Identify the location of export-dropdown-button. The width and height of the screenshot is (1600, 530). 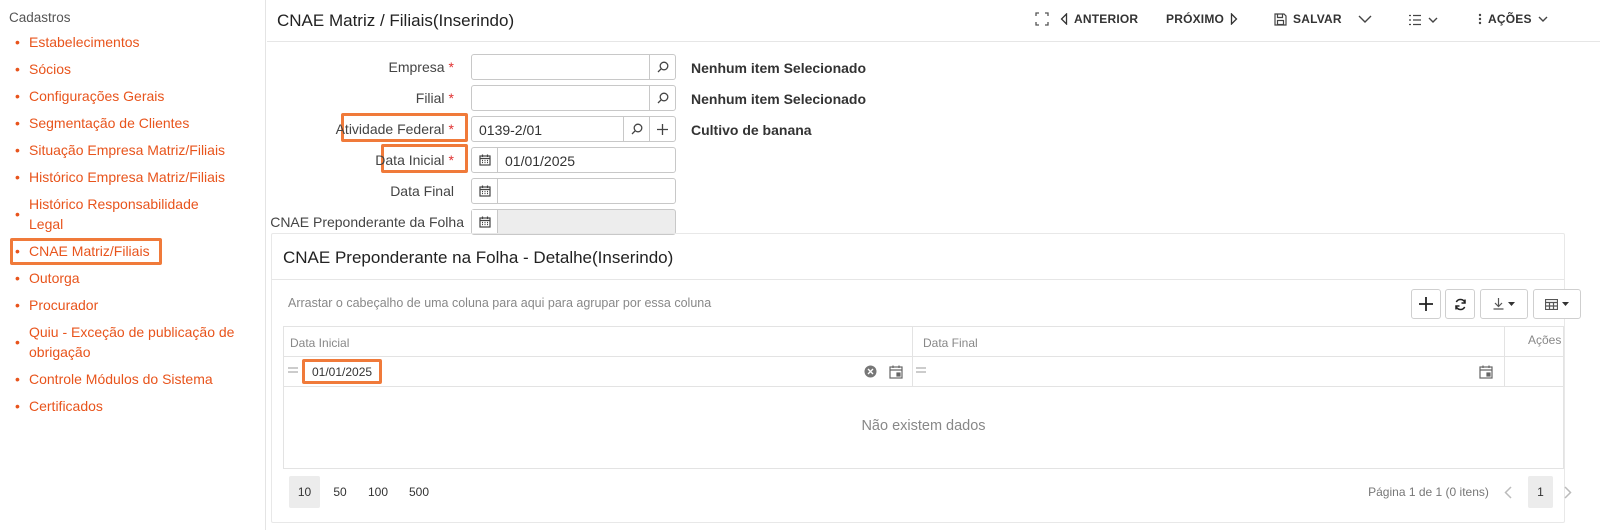
(1504, 304).